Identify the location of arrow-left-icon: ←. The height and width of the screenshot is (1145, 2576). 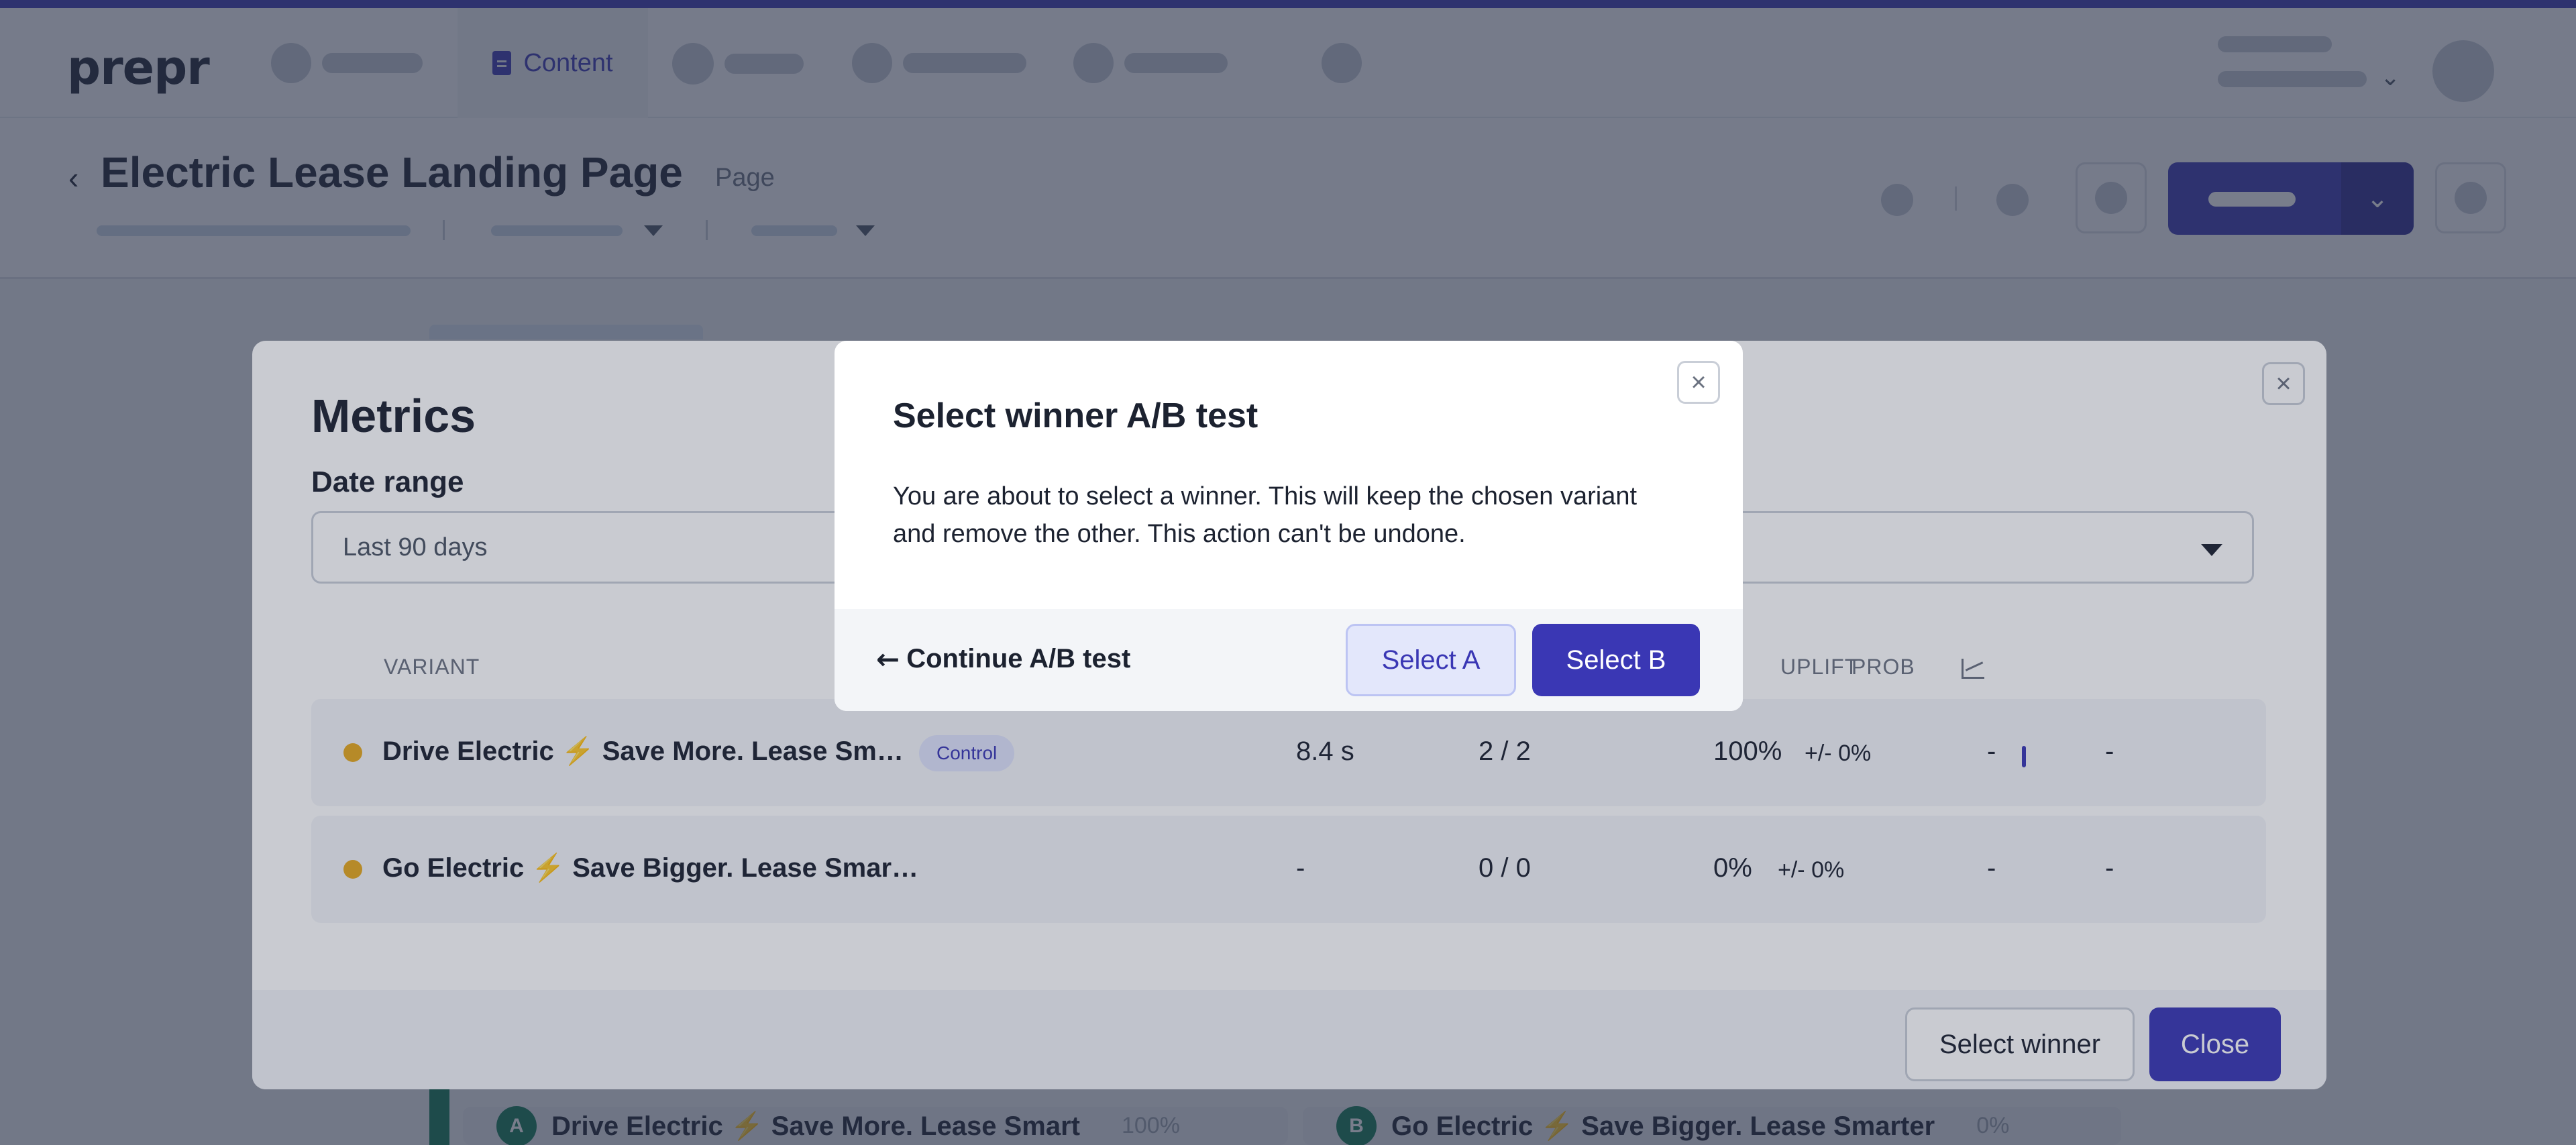
(888, 659).